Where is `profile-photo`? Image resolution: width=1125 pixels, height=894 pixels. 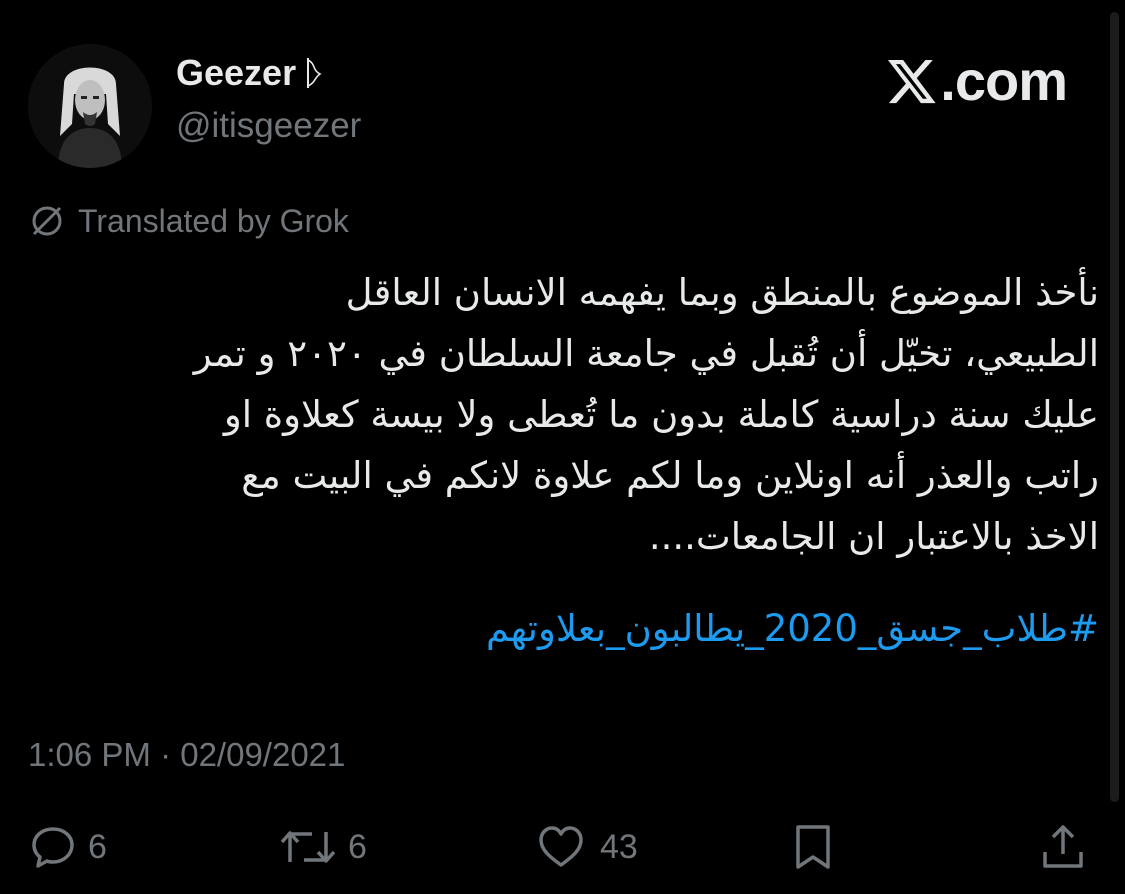 profile-photo is located at coordinates (90, 106).